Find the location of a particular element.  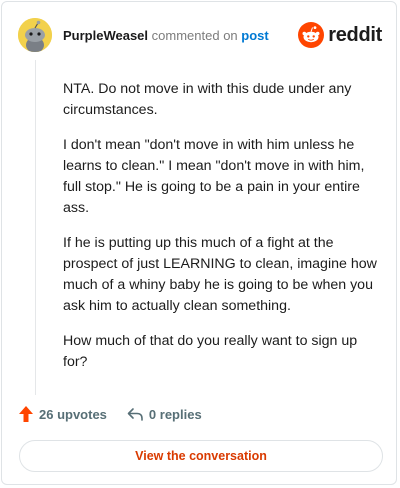

post-link: post is located at coordinates (254, 35).